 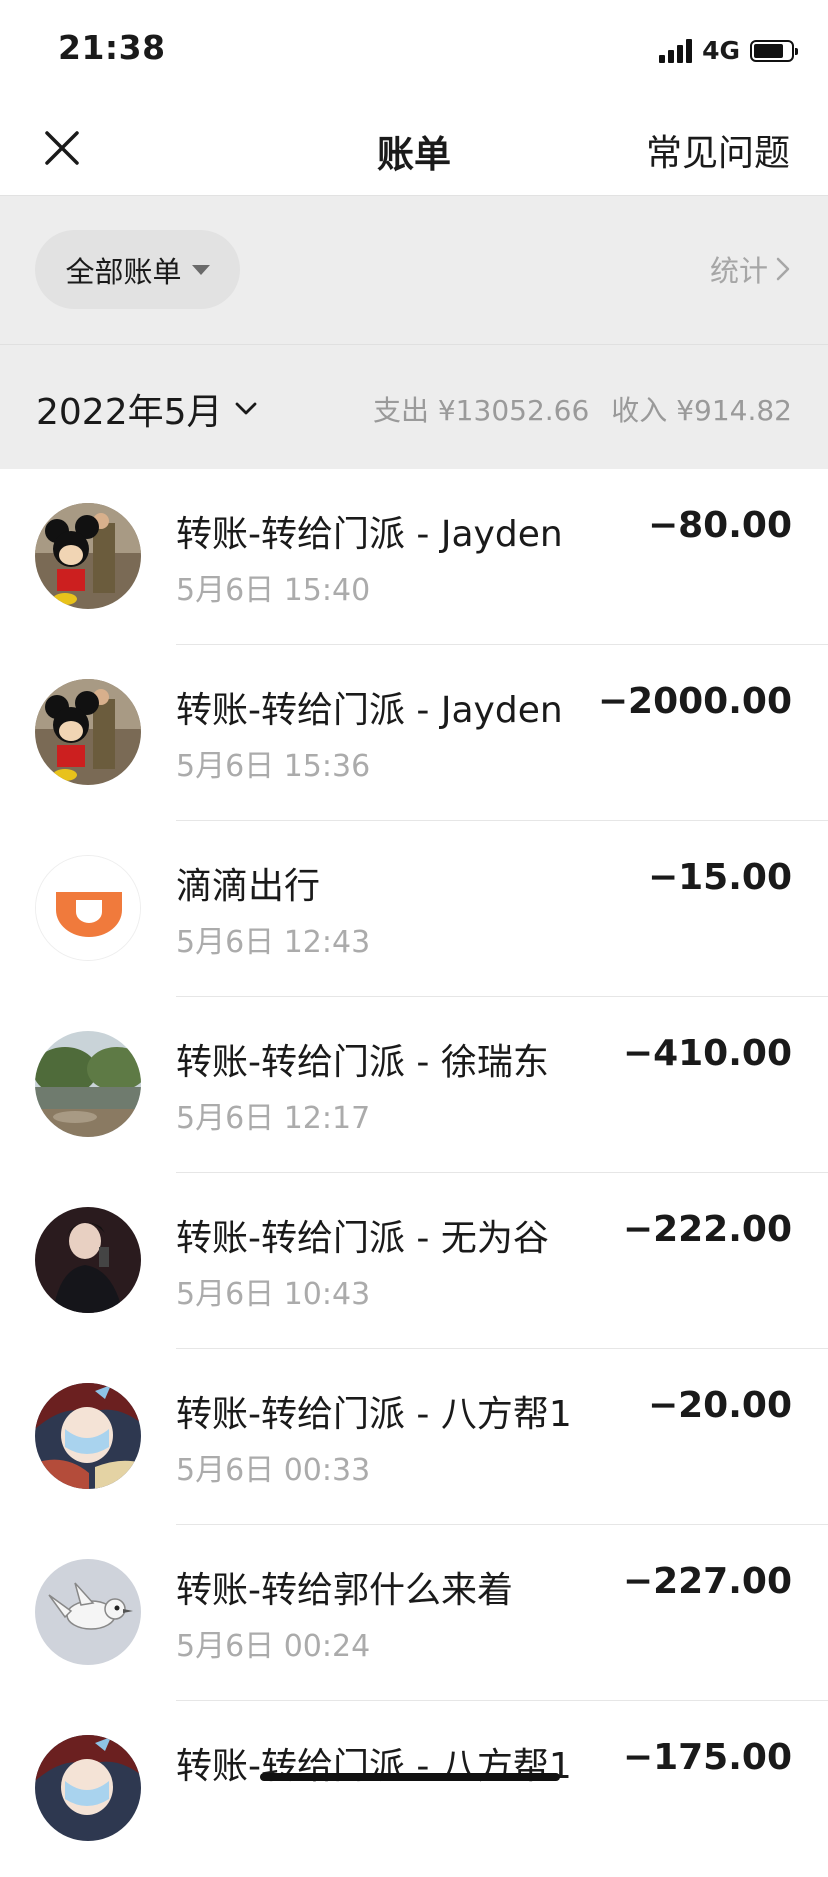 I want to click on month-summary: 支出 ¥13052.66 收入 ¥914.82, so click(x=582, y=409).